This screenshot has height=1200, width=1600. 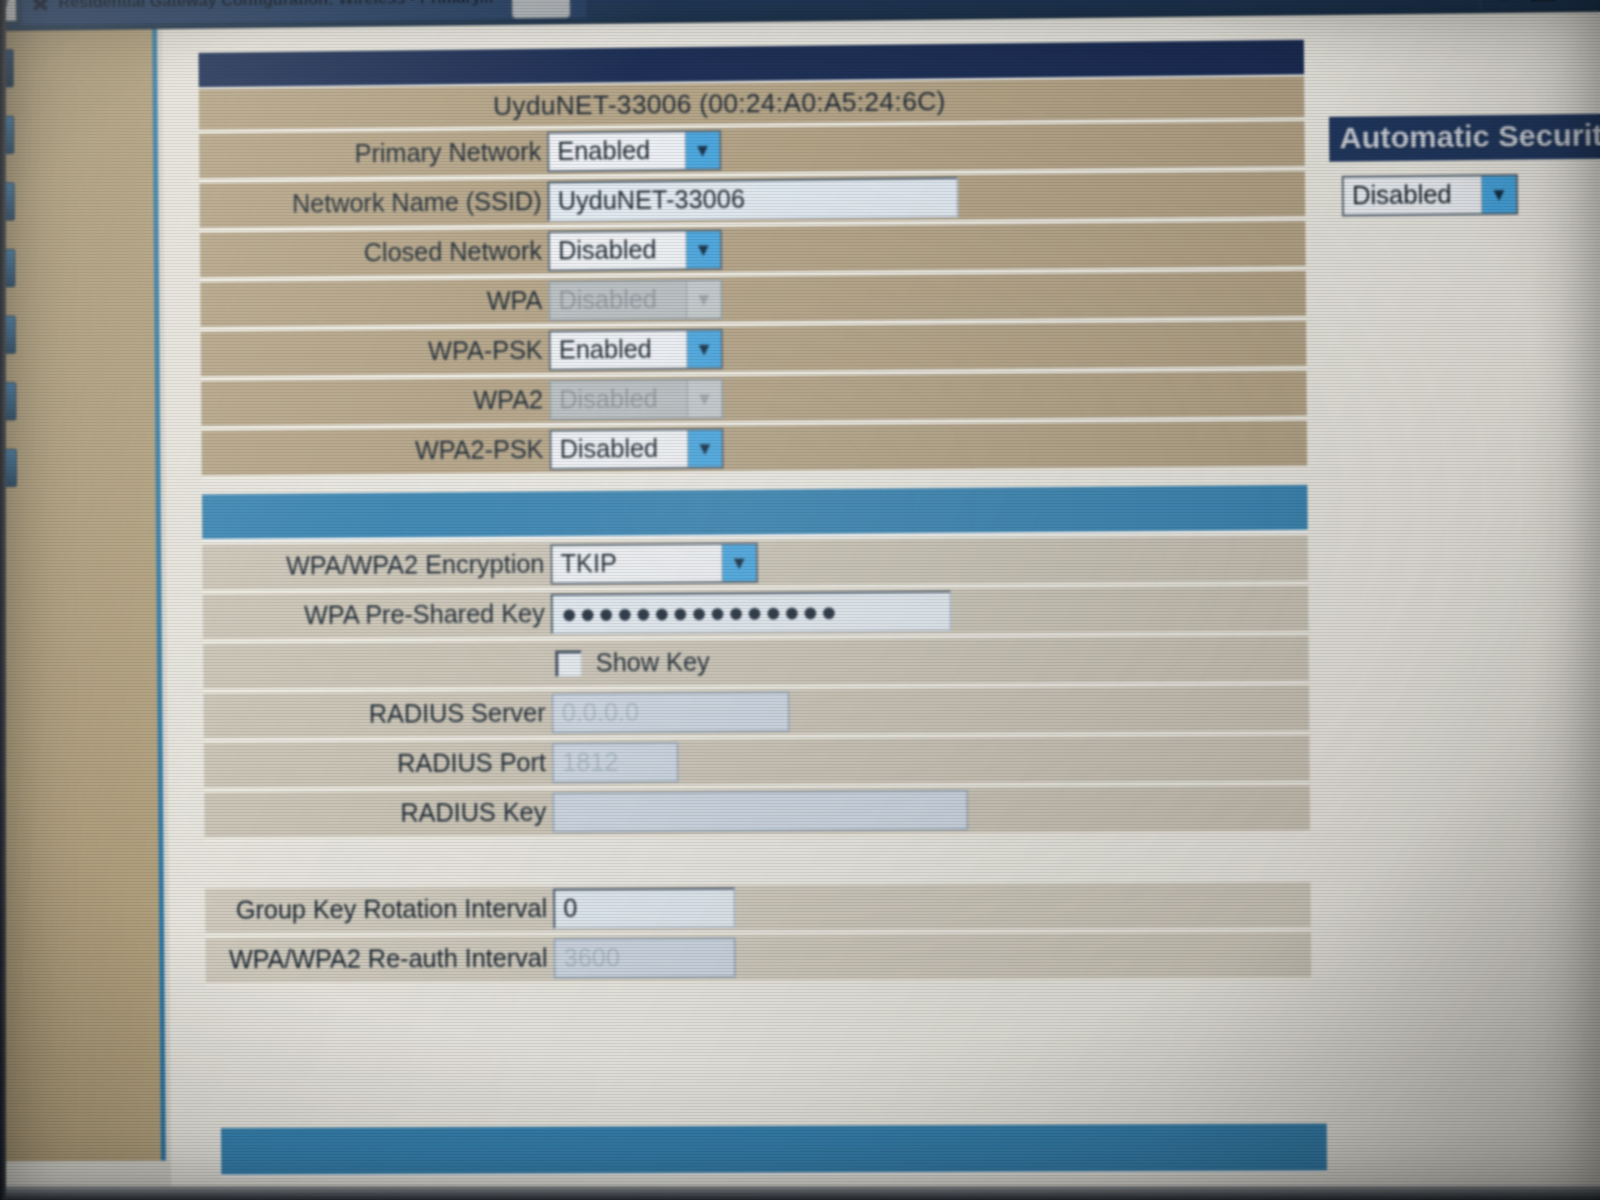 I want to click on select-wpa2-value: Disabled, so click(x=608, y=399).